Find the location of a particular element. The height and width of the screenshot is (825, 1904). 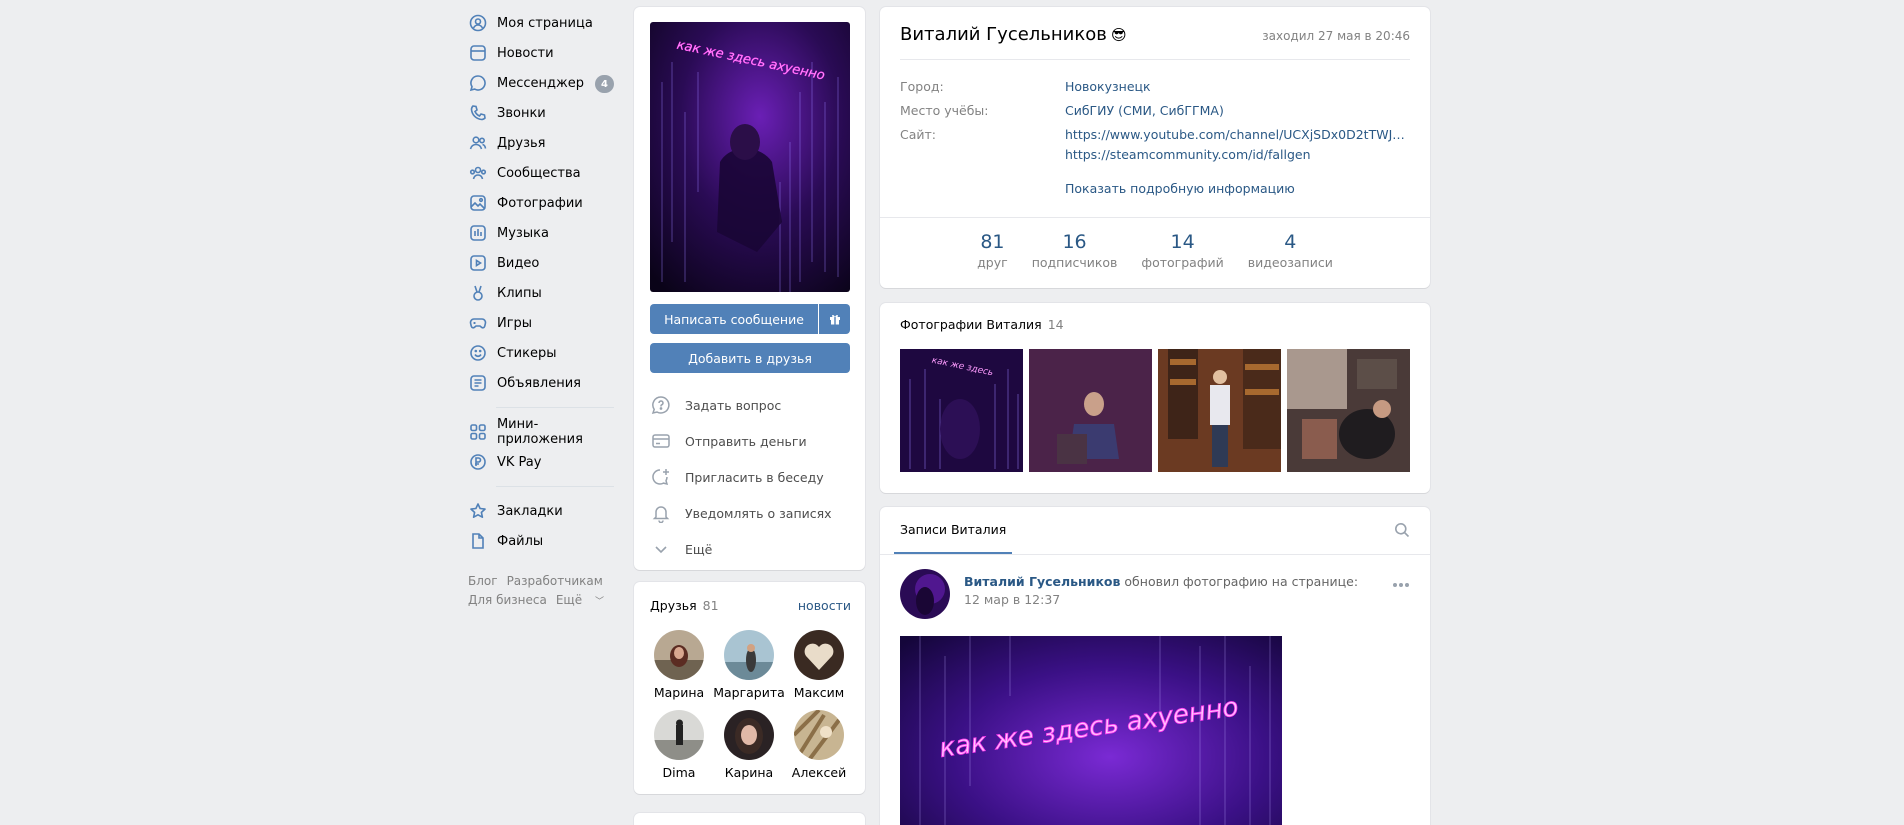

friend-item: Dima is located at coordinates (679, 745).